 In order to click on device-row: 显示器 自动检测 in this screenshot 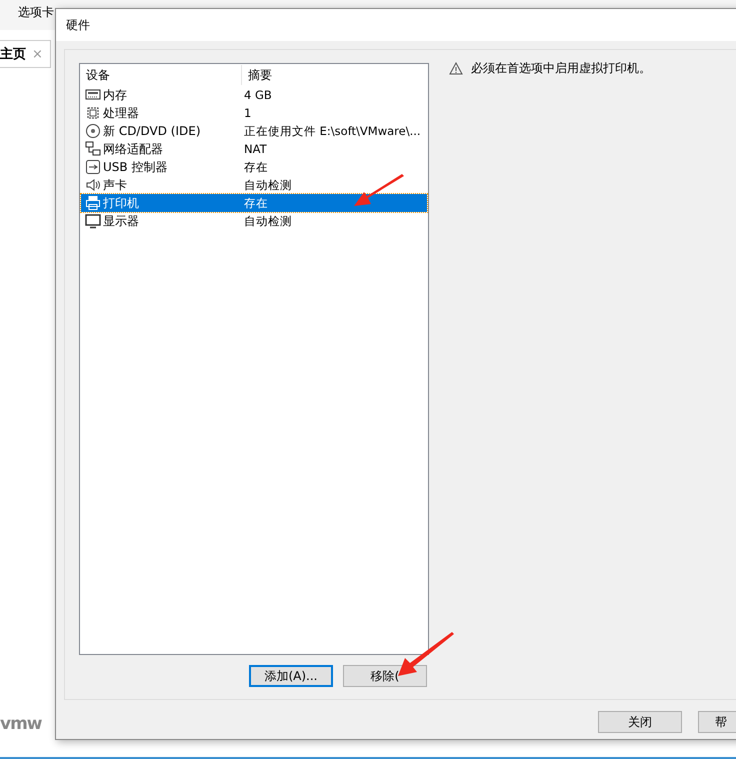, I will do `click(254, 221)`.